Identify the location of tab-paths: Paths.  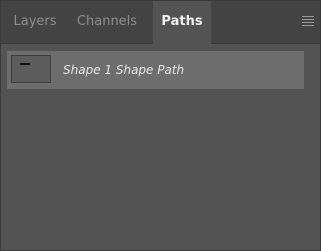
(182, 22).